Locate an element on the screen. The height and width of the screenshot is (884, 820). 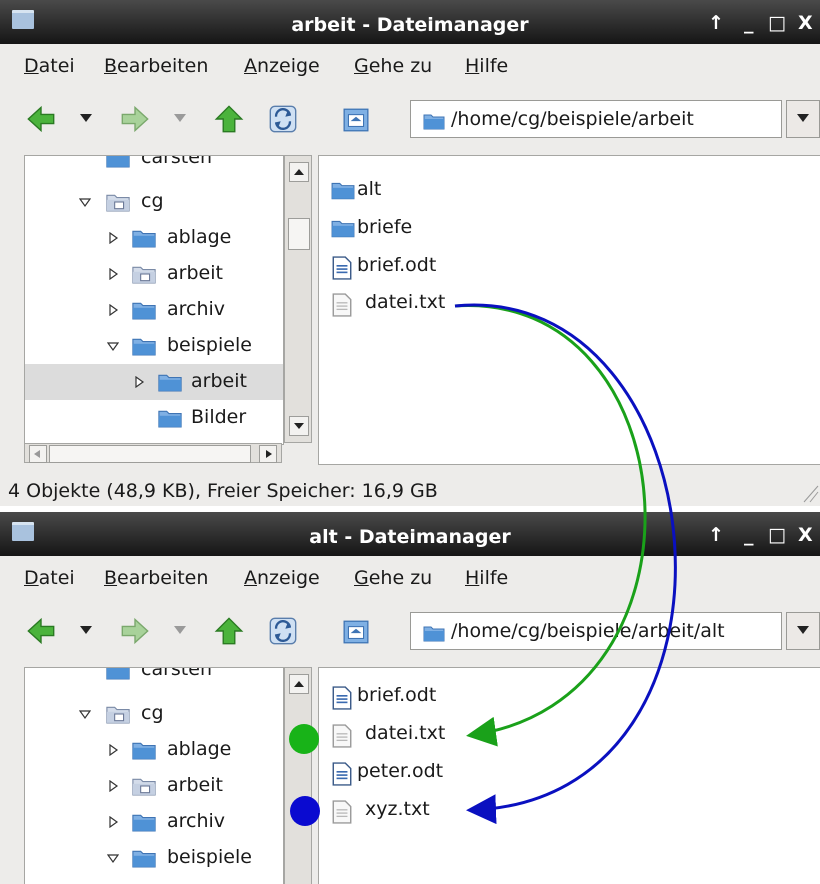
file-label: alt is located at coordinates (369, 189).